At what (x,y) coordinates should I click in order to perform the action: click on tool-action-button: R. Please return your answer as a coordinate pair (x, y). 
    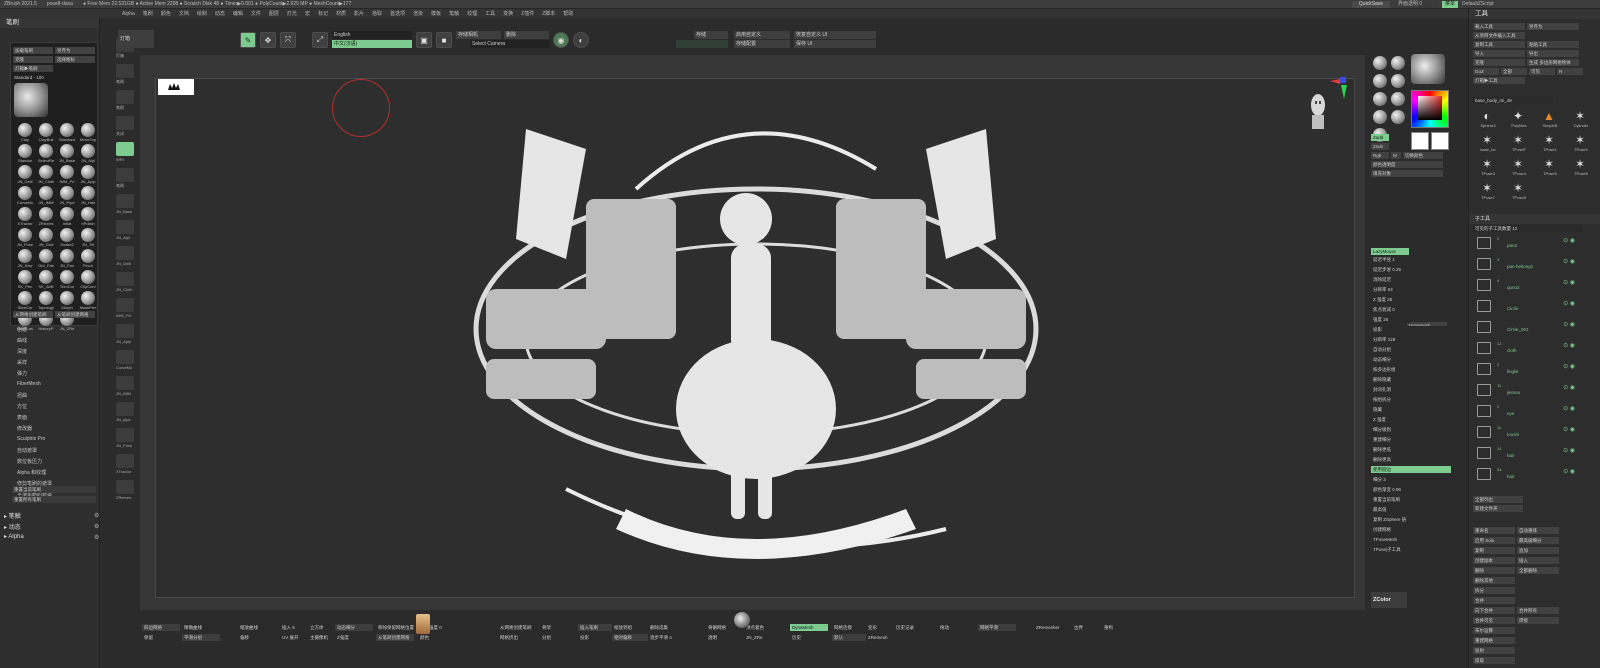
    Looking at the image, I should click on (1570, 71).